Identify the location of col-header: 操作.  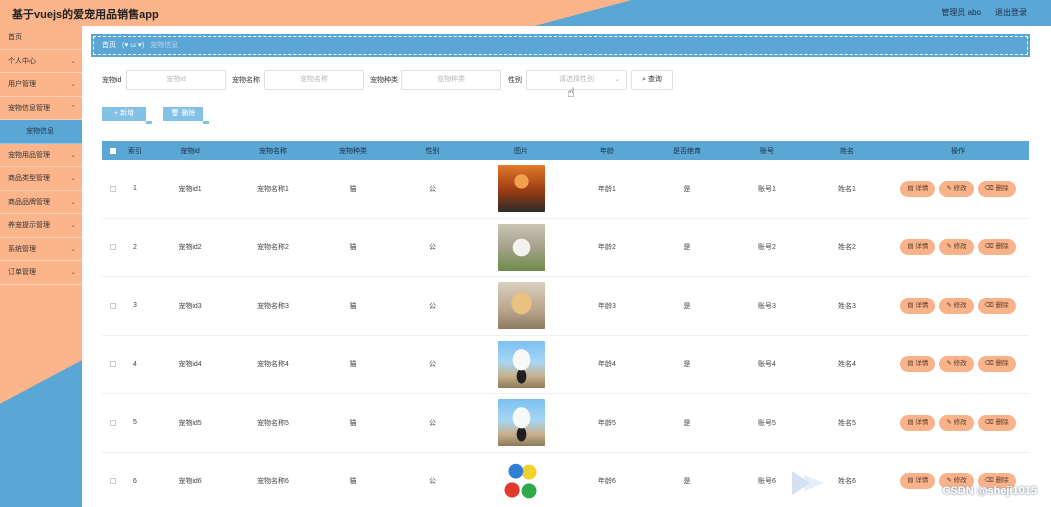
(958, 151).